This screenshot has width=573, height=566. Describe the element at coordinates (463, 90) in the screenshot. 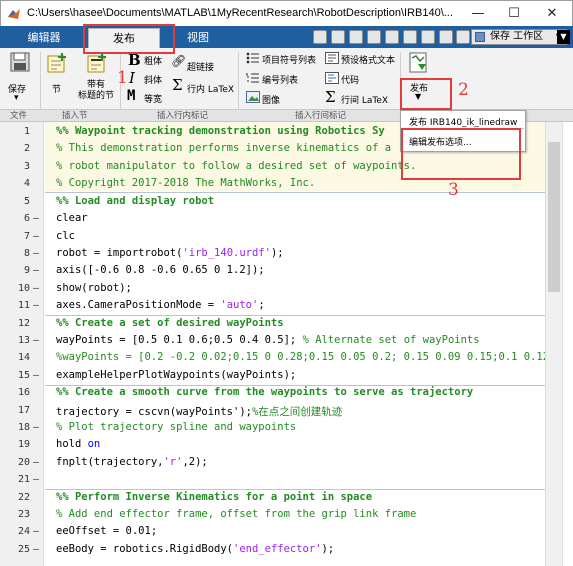

I see `annotation-number: 2` at that location.